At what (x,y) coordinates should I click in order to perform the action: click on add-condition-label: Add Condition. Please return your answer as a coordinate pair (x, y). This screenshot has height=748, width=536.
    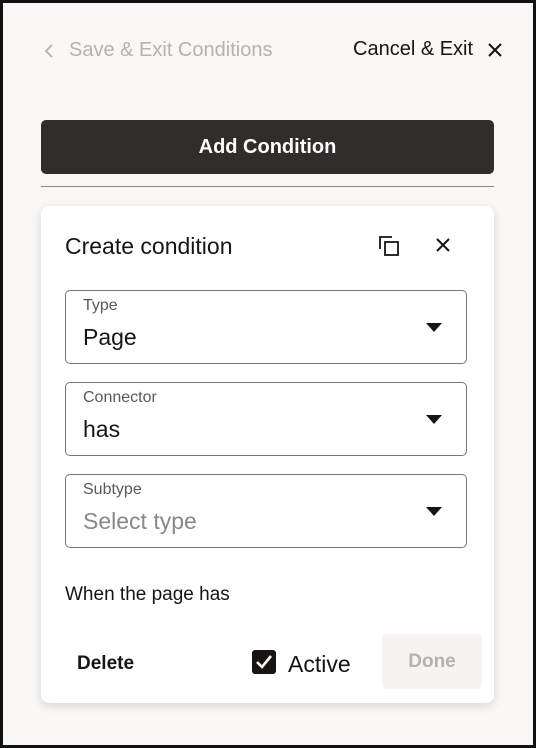
    Looking at the image, I should click on (267, 146).